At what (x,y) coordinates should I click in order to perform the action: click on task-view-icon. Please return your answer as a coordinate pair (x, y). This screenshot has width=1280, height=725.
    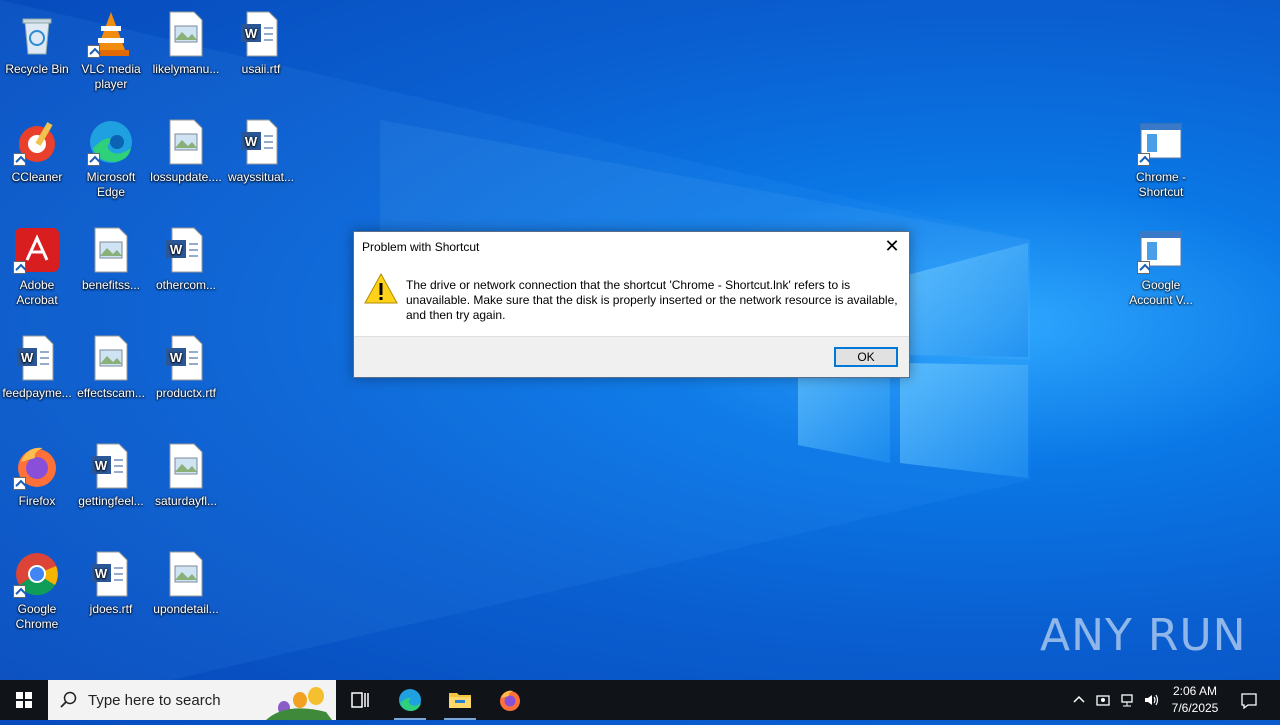
    Looking at the image, I should click on (360, 700).